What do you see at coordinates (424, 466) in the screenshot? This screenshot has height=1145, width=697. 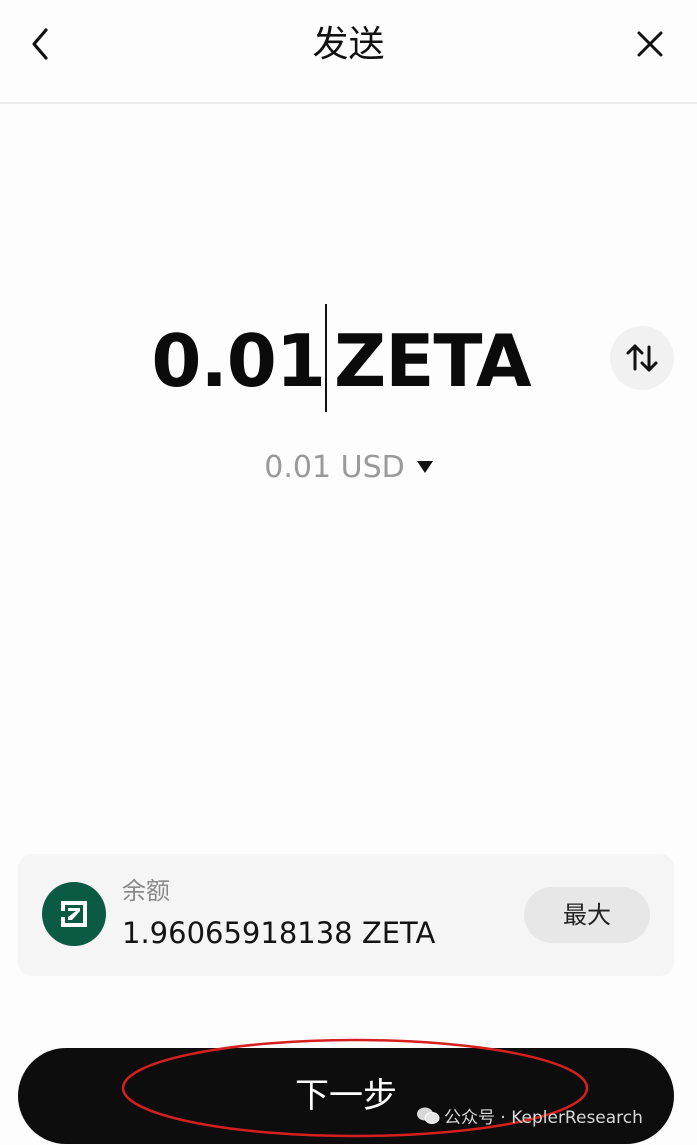 I see `caret-down-icon` at bounding box center [424, 466].